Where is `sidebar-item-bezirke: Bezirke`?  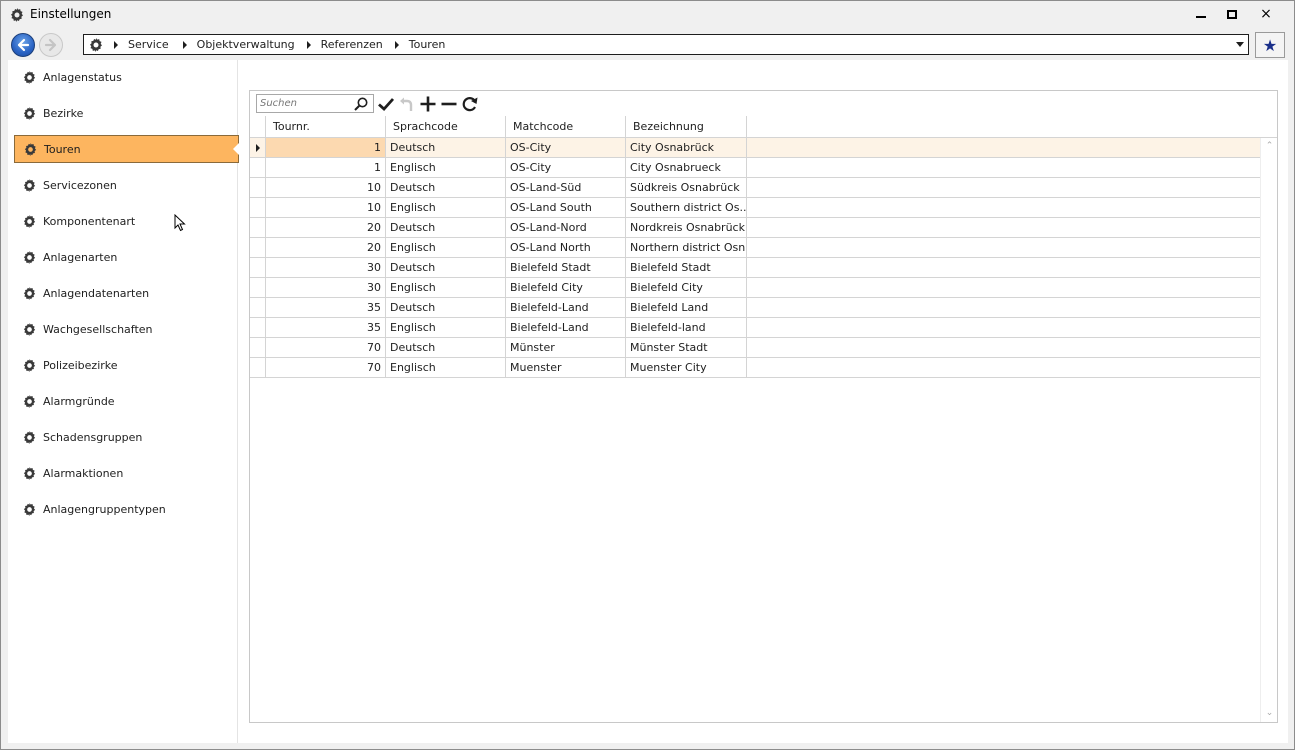
sidebar-item-bezirke: Bezirke is located at coordinates (126, 113).